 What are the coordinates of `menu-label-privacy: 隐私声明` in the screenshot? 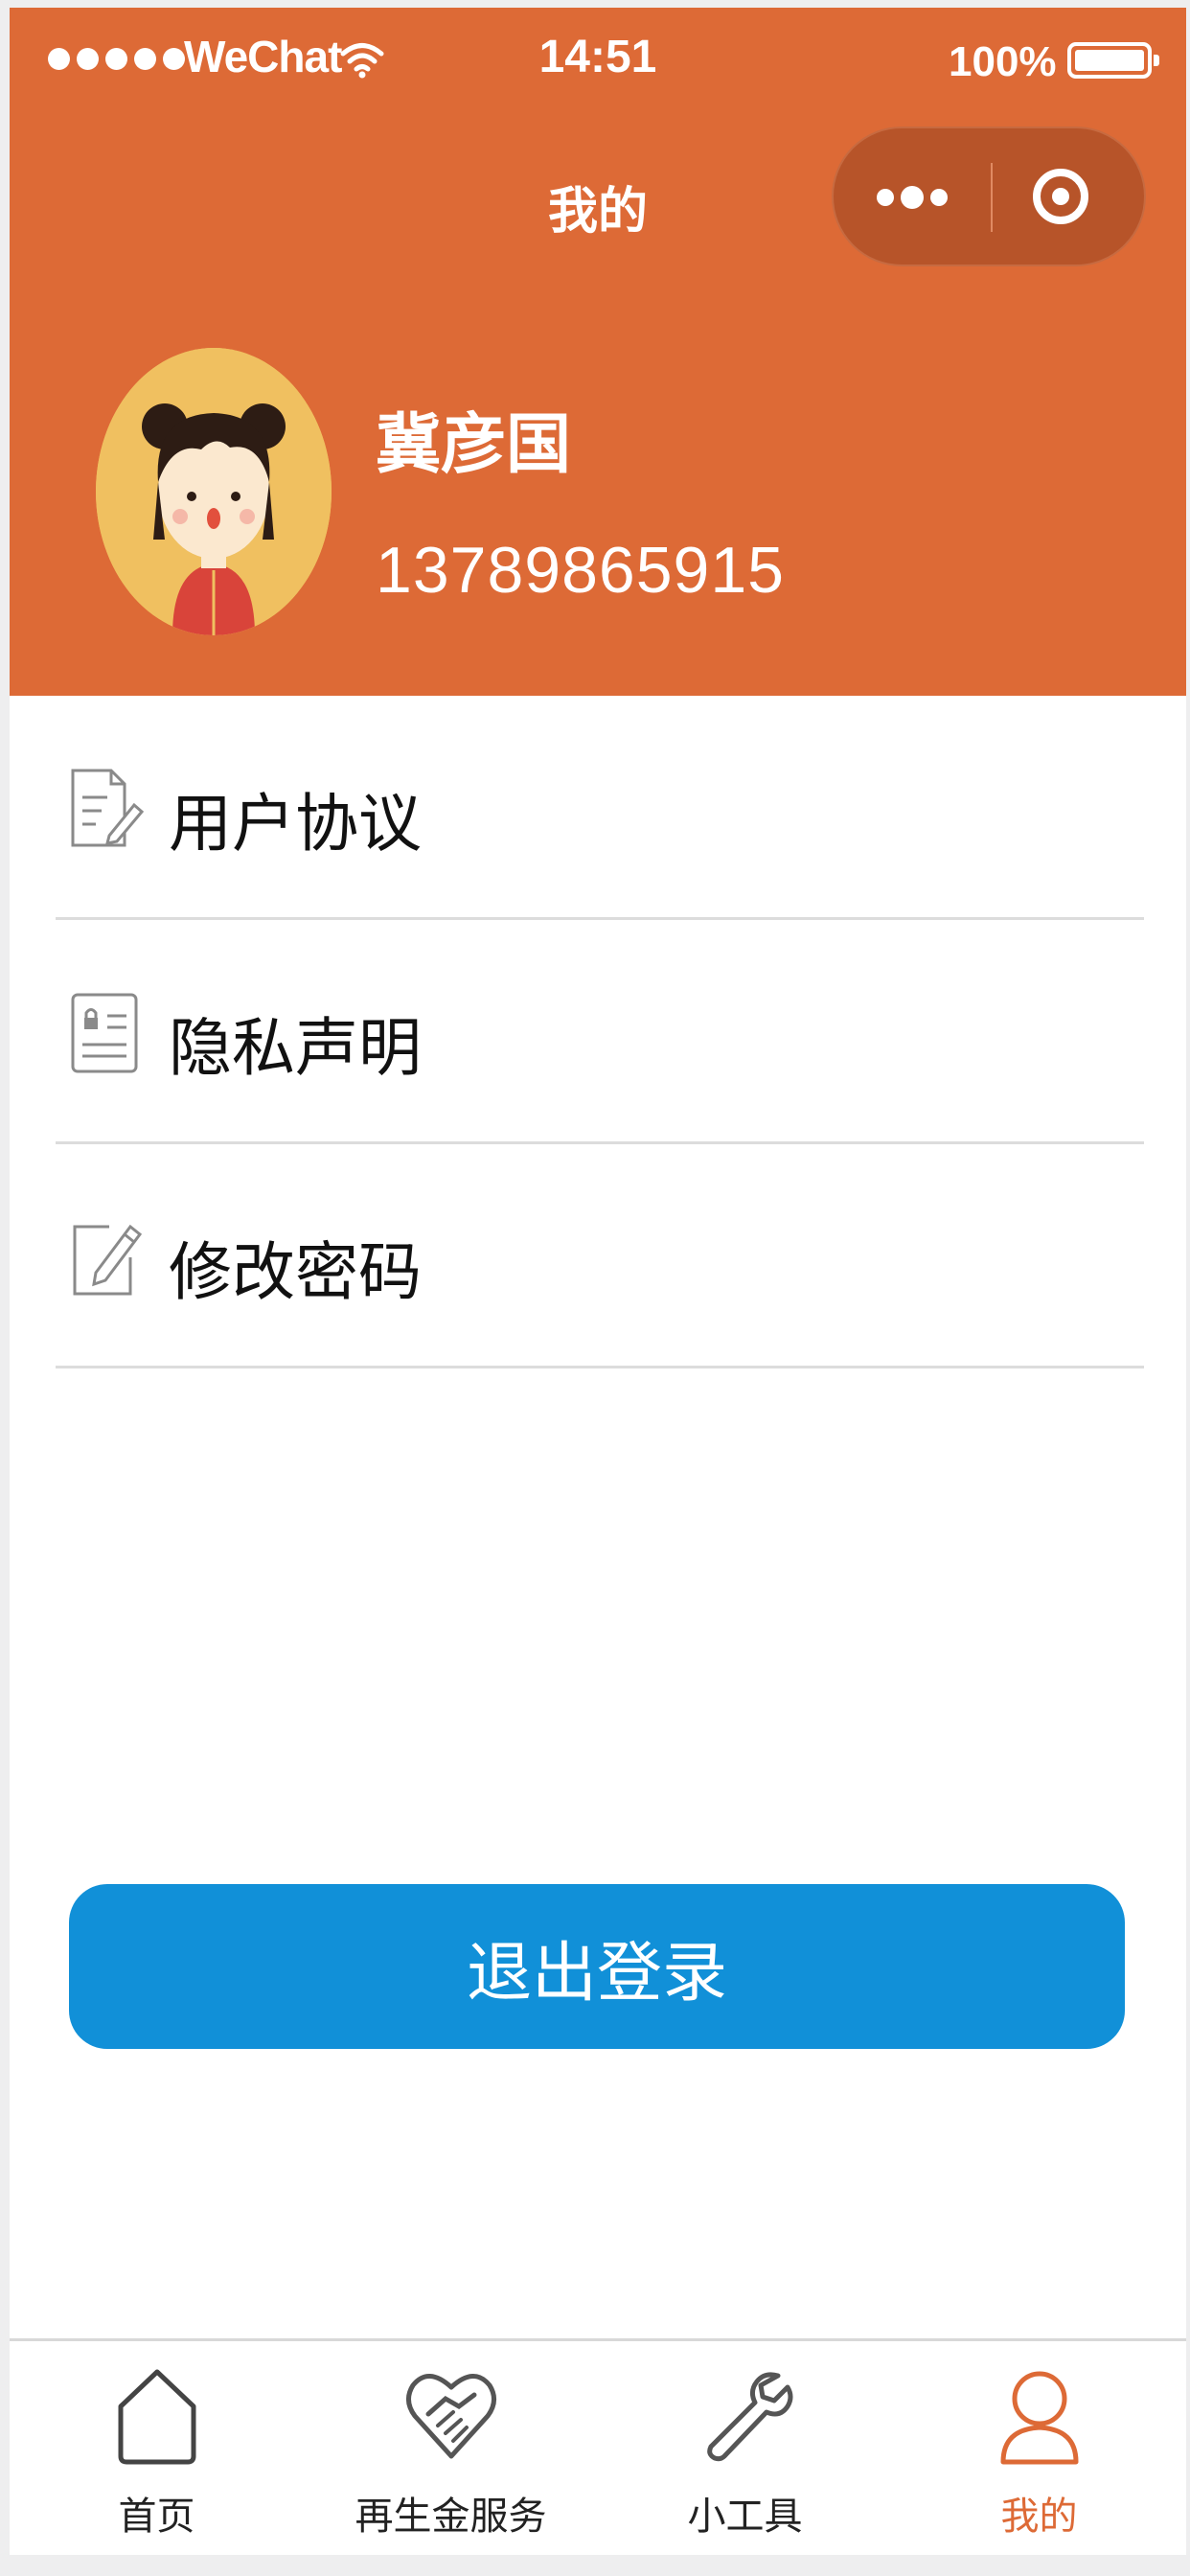 It's located at (295, 1048).